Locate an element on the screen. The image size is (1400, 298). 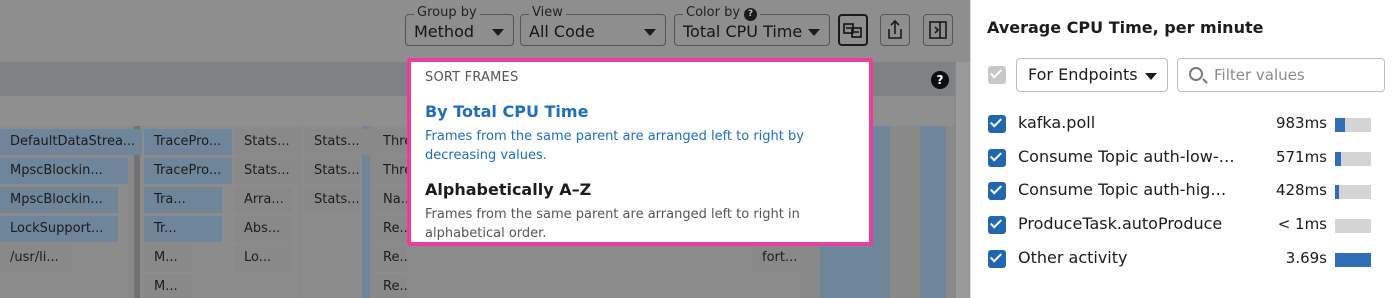
endpoint-row: ProduceTask.autoProduce < 1ms is located at coordinates (1185, 225).